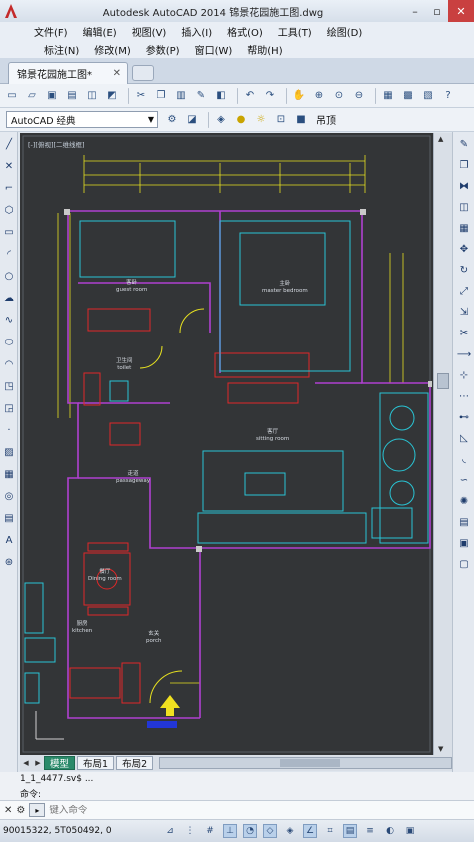  What do you see at coordinates (464, 186) in the screenshot?
I see `mirror-icon: ⧓` at bounding box center [464, 186].